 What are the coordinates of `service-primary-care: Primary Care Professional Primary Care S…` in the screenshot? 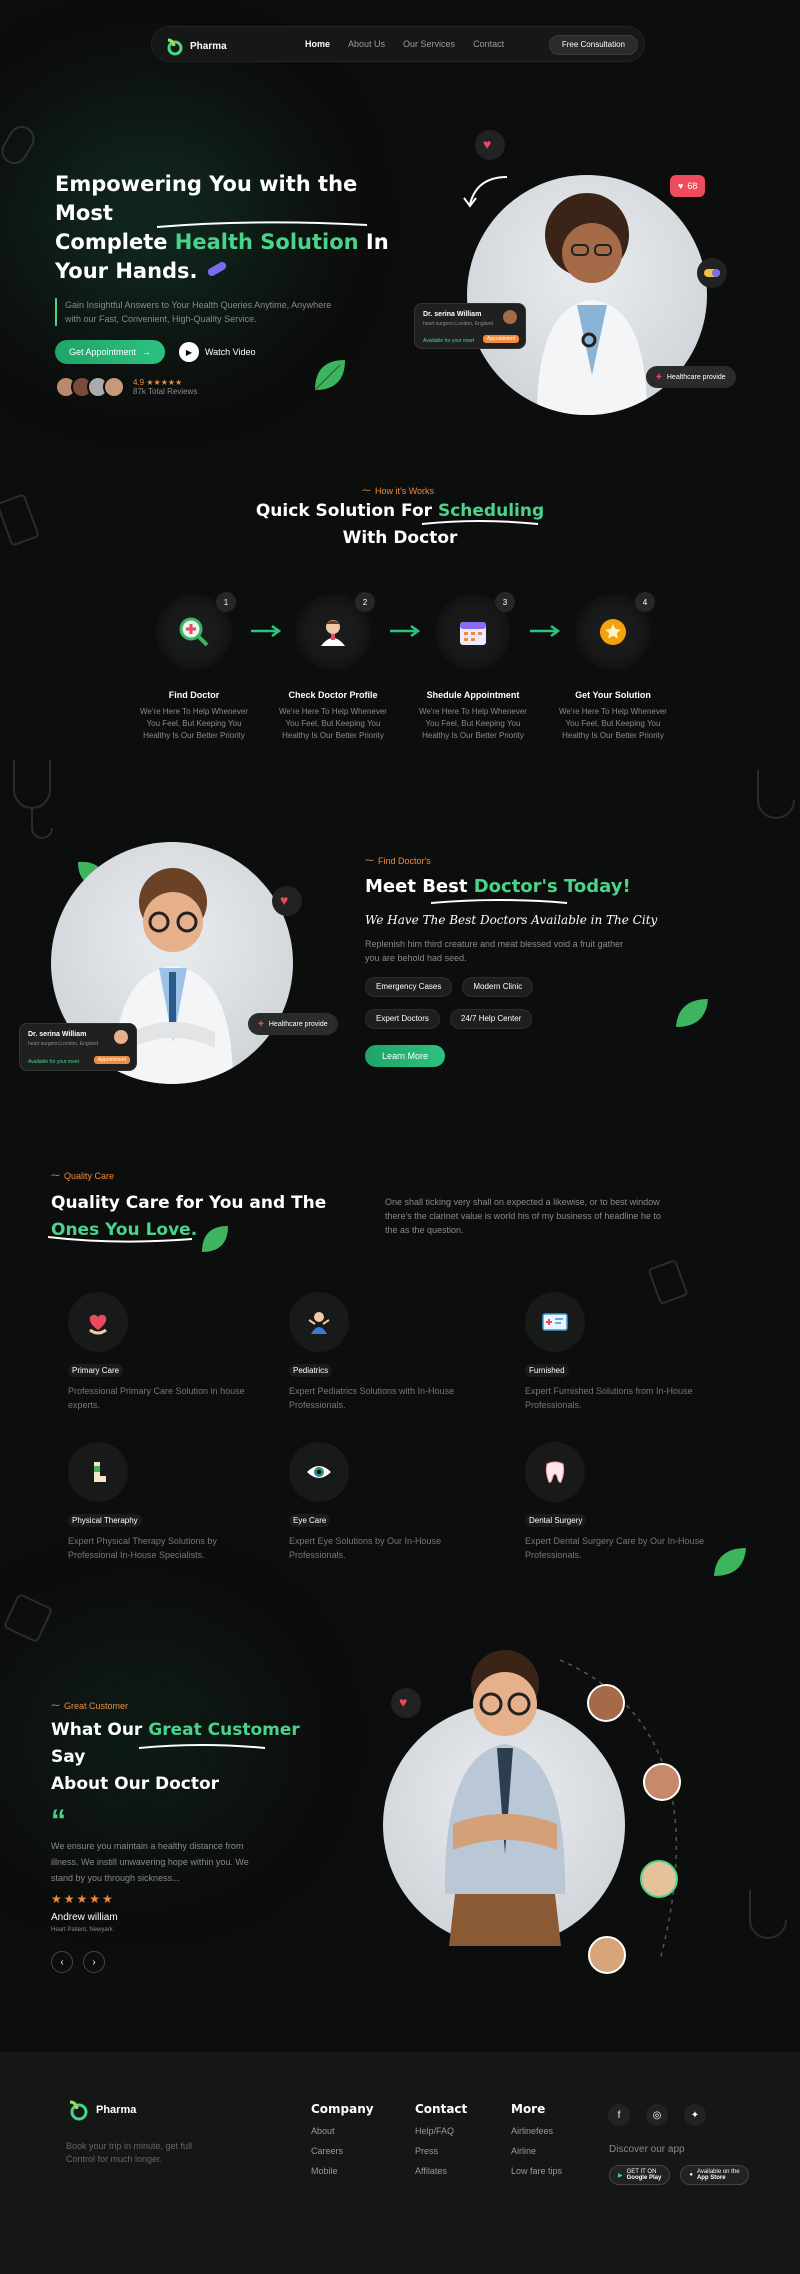 It's located at (168, 1352).